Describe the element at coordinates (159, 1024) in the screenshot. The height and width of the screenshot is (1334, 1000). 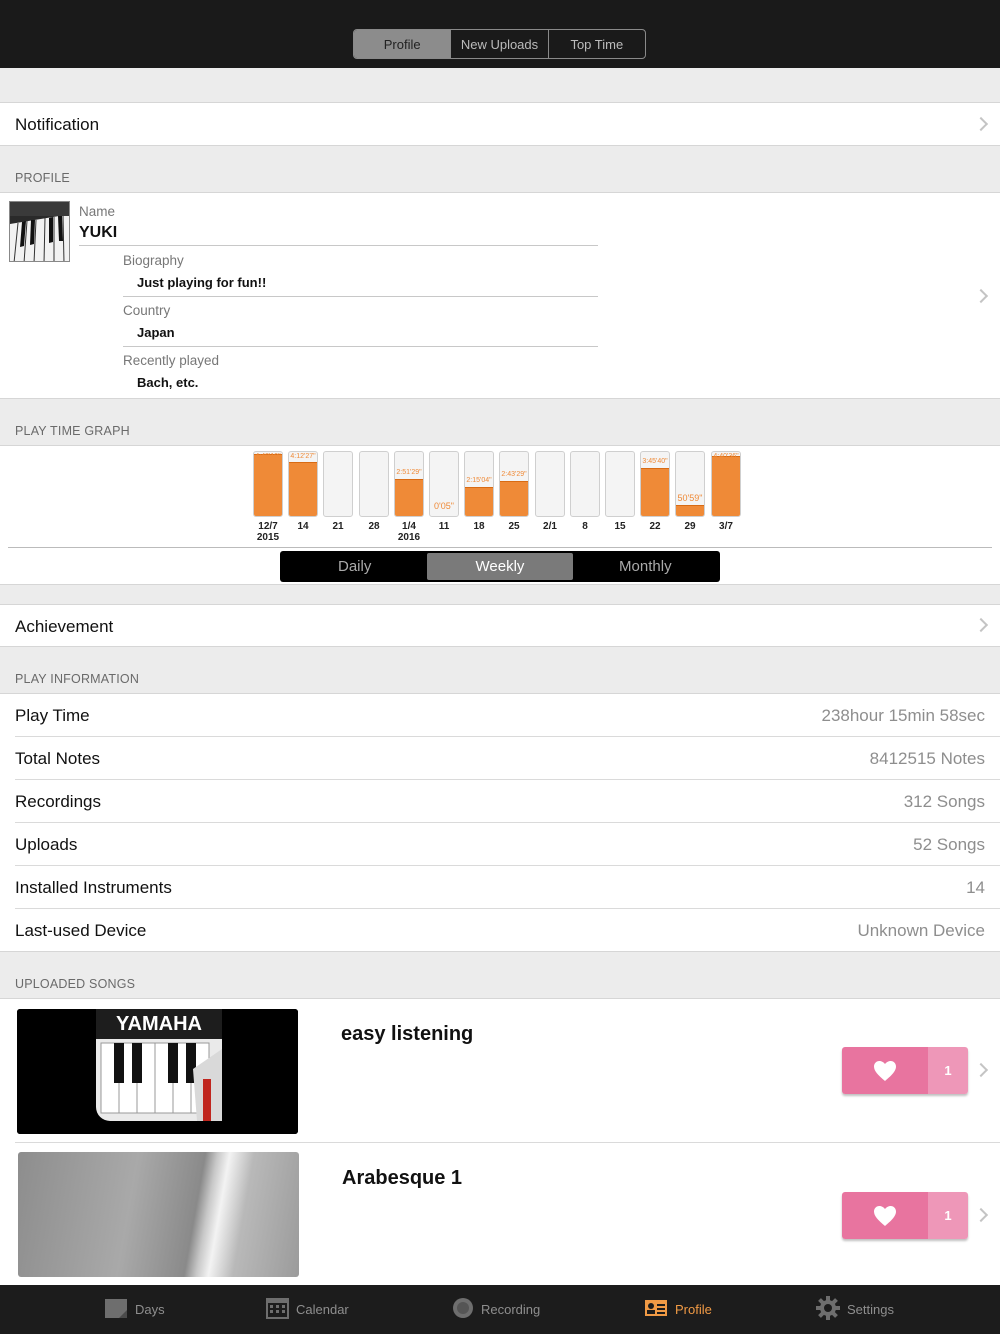
I see `yamaha-logo-text: YAMAHA` at that location.